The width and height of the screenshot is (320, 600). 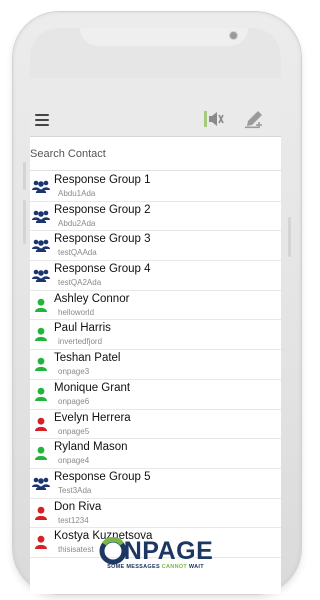 I want to click on onpage-logo: NPAGE, so click(x=155, y=551).